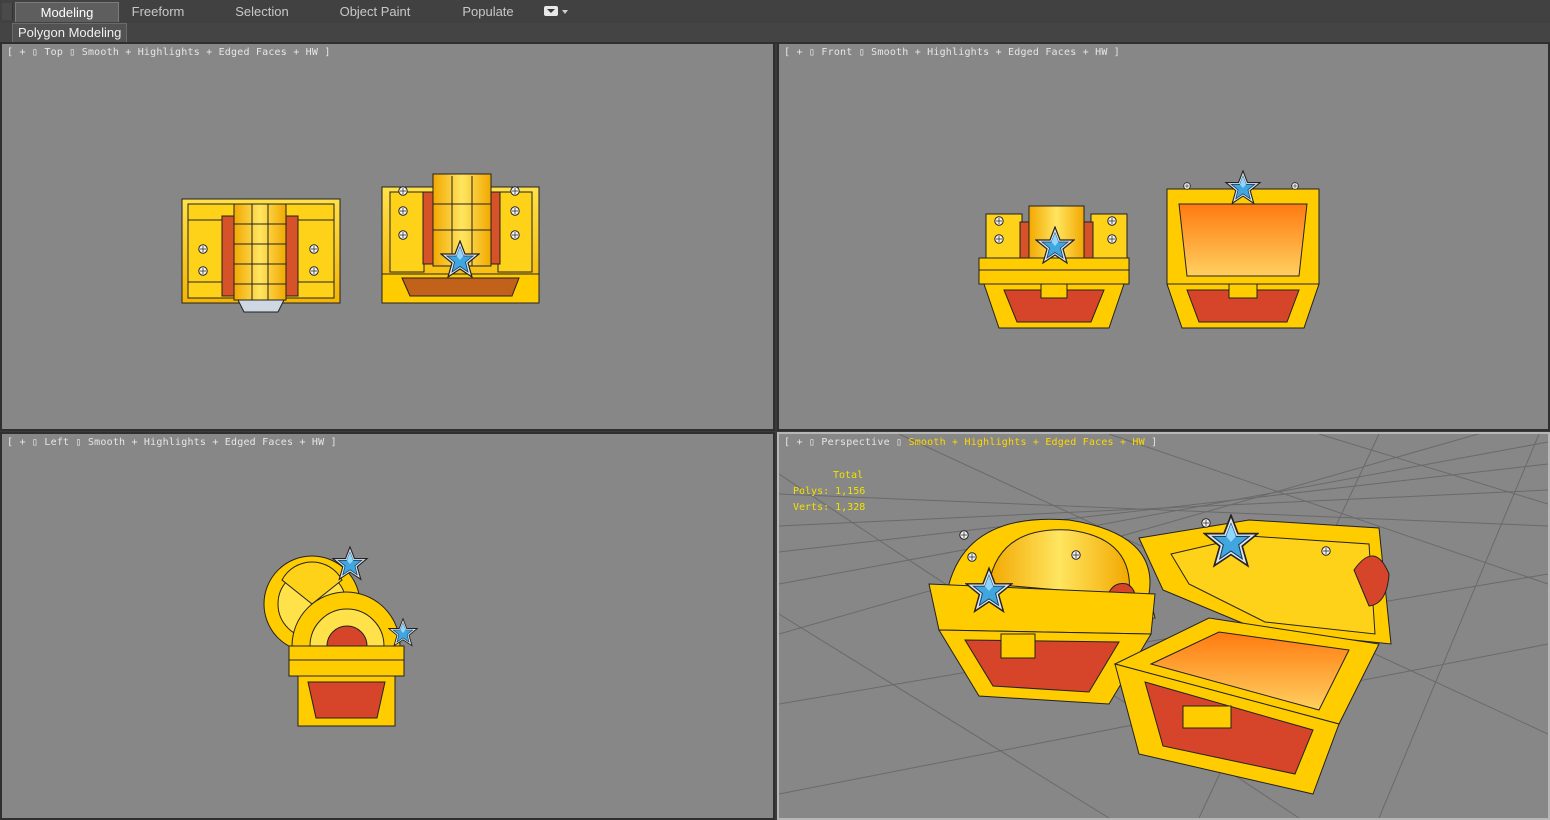 The image size is (1550, 820). Describe the element at coordinates (848, 475) in the screenshot. I see `stats-title: Total` at that location.